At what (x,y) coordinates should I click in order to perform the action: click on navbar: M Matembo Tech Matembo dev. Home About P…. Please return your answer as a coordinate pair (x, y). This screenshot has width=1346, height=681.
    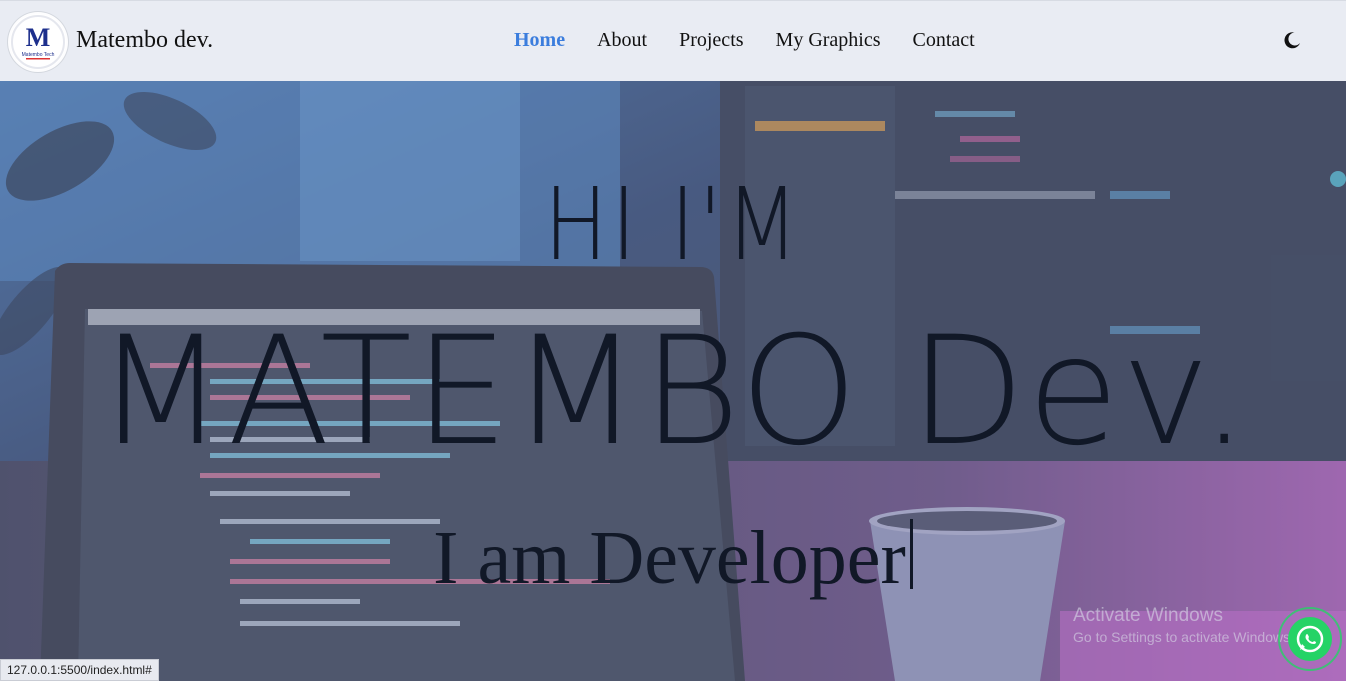
    Looking at the image, I should click on (673, 40).